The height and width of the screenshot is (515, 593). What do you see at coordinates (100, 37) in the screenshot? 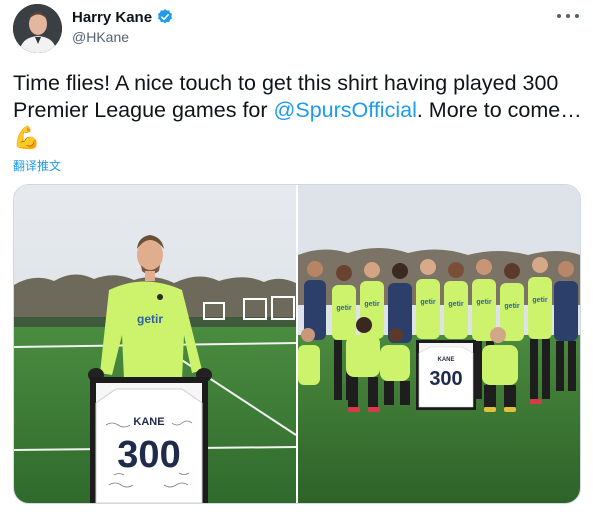
I see `author-handle: @HKane` at bounding box center [100, 37].